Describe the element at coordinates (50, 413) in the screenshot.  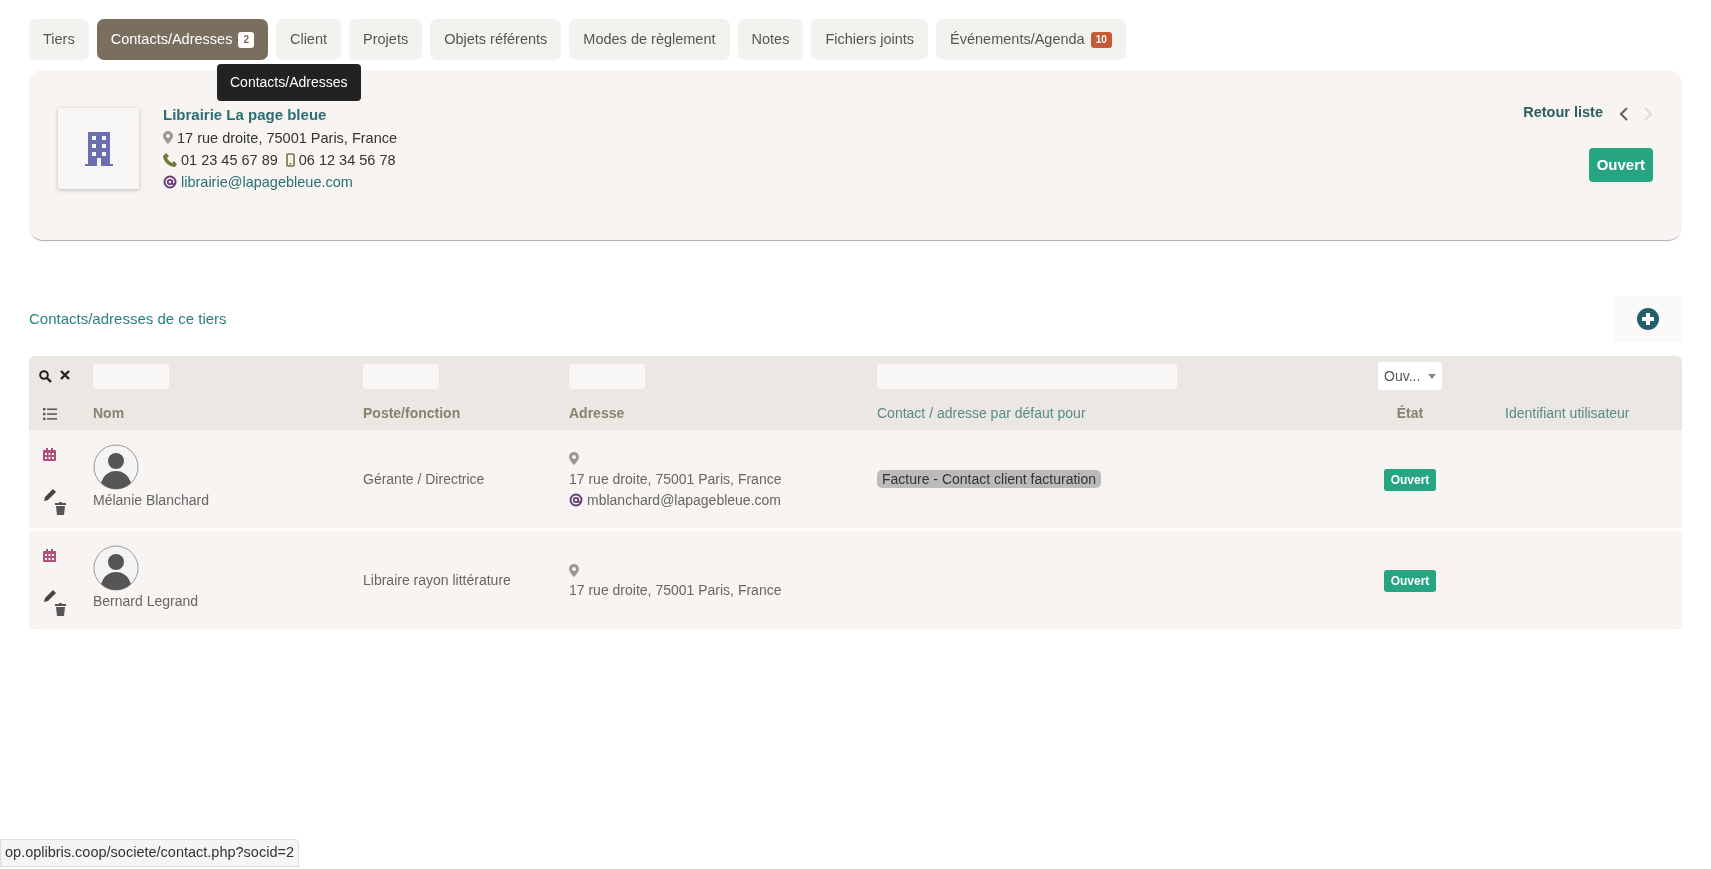
I see `list-icon` at that location.